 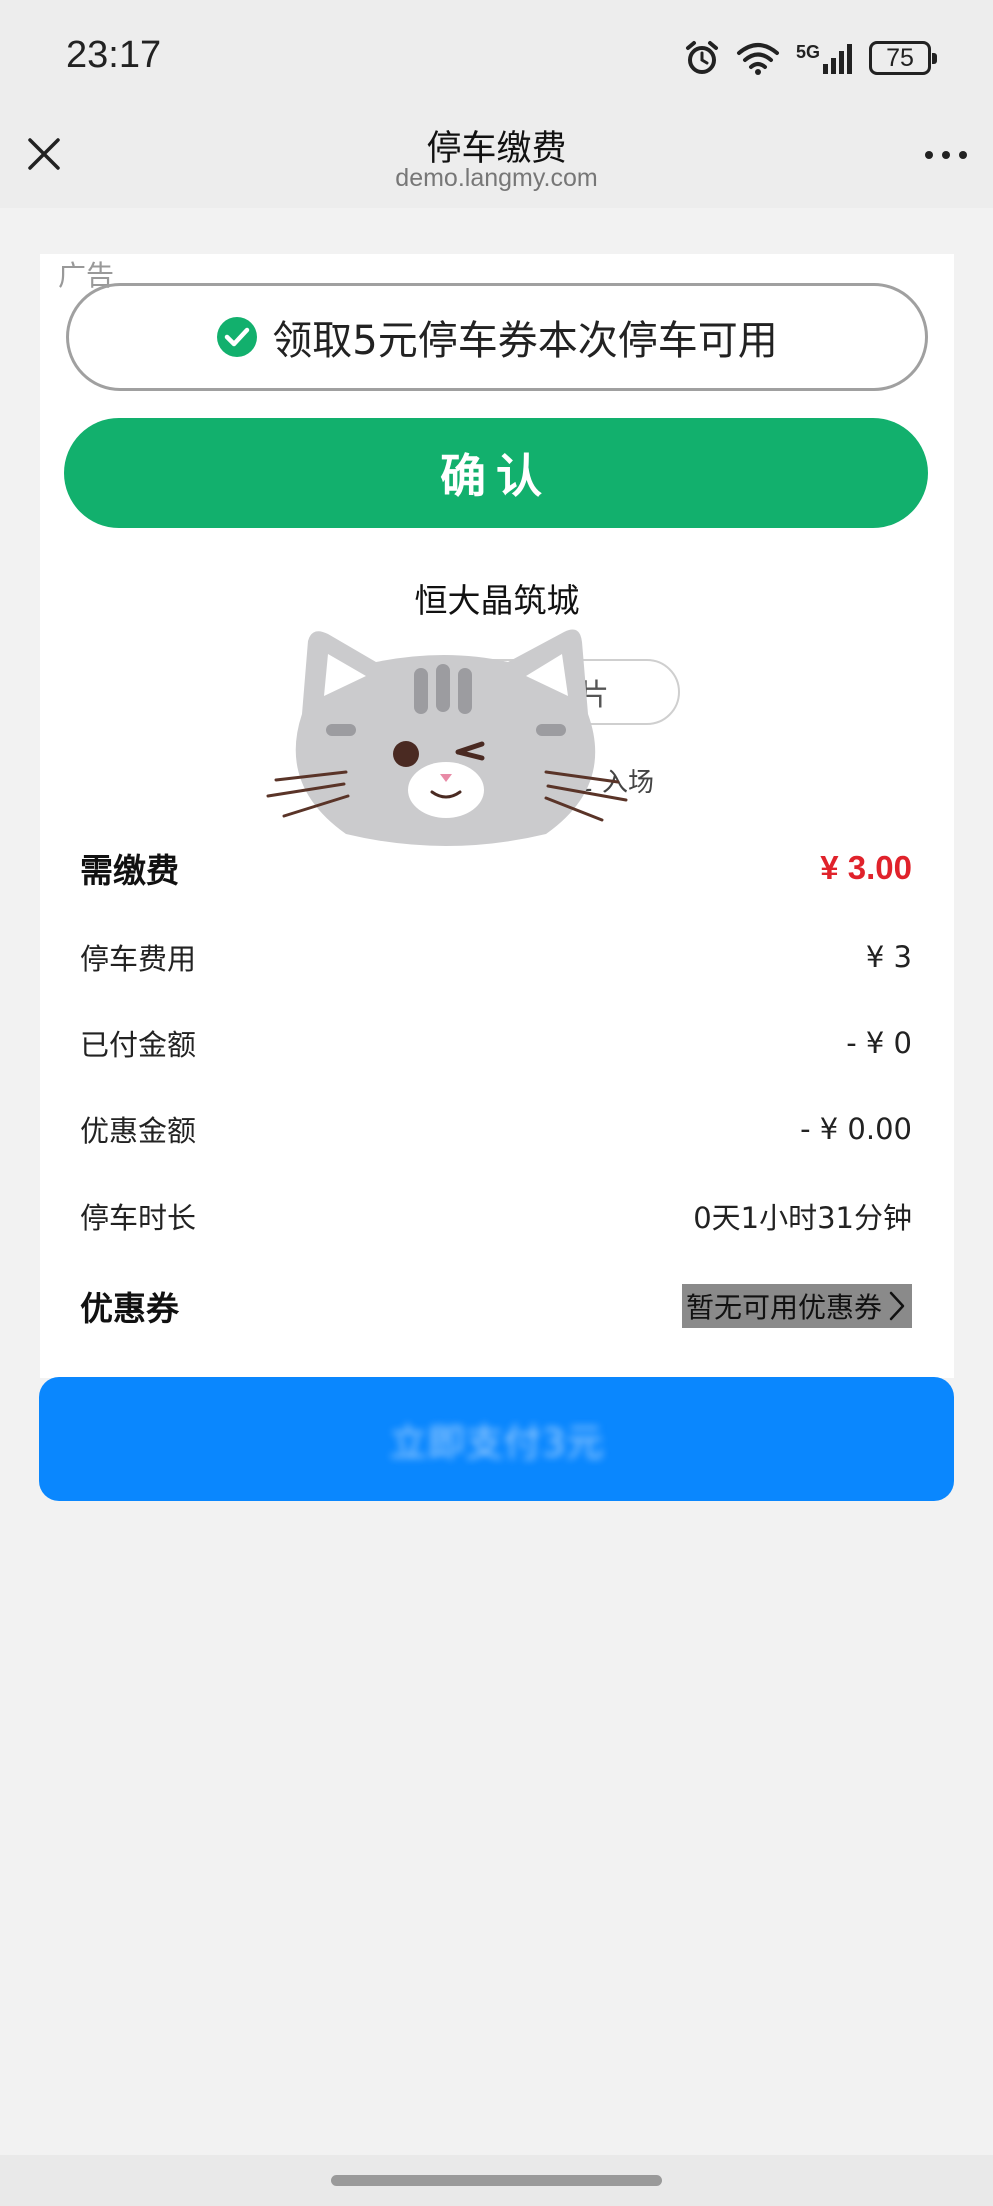 I want to click on status-bar: 23:17 5G 75, so click(x=496, y=60).